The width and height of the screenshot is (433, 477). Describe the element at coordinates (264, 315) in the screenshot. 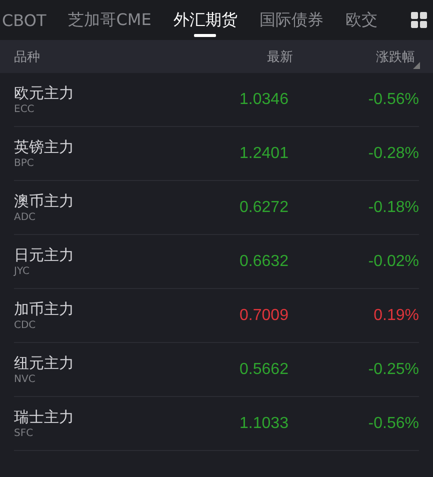

I see `price: 0.7009` at that location.